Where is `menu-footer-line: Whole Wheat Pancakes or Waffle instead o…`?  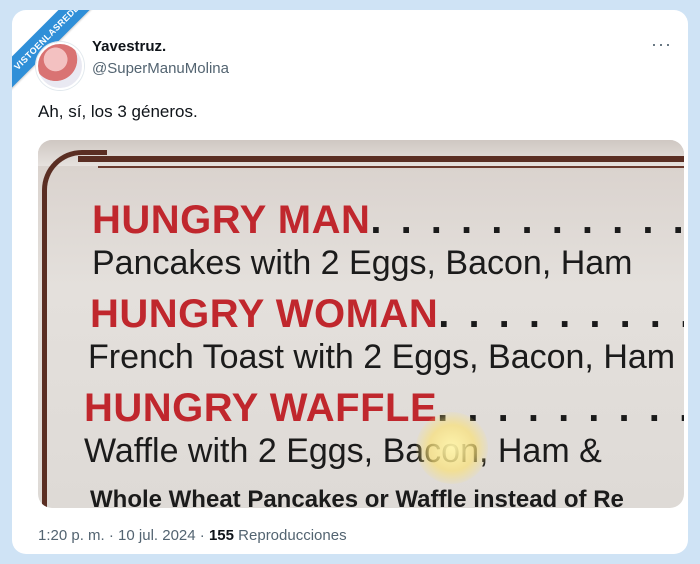
menu-footer-line: Whole Wheat Pancakes or Waffle instead o… is located at coordinates (357, 497).